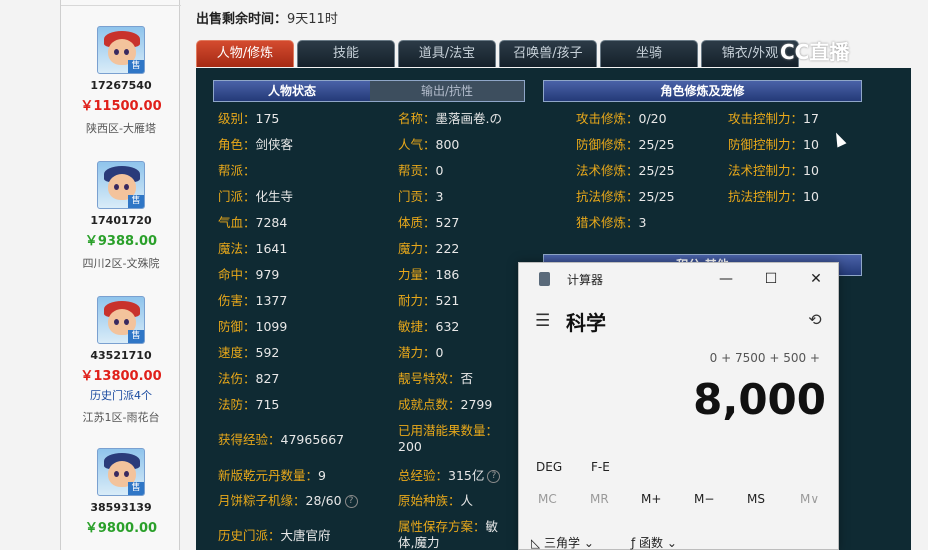  I want to click on stat-label: 魔力：, so click(417, 248).